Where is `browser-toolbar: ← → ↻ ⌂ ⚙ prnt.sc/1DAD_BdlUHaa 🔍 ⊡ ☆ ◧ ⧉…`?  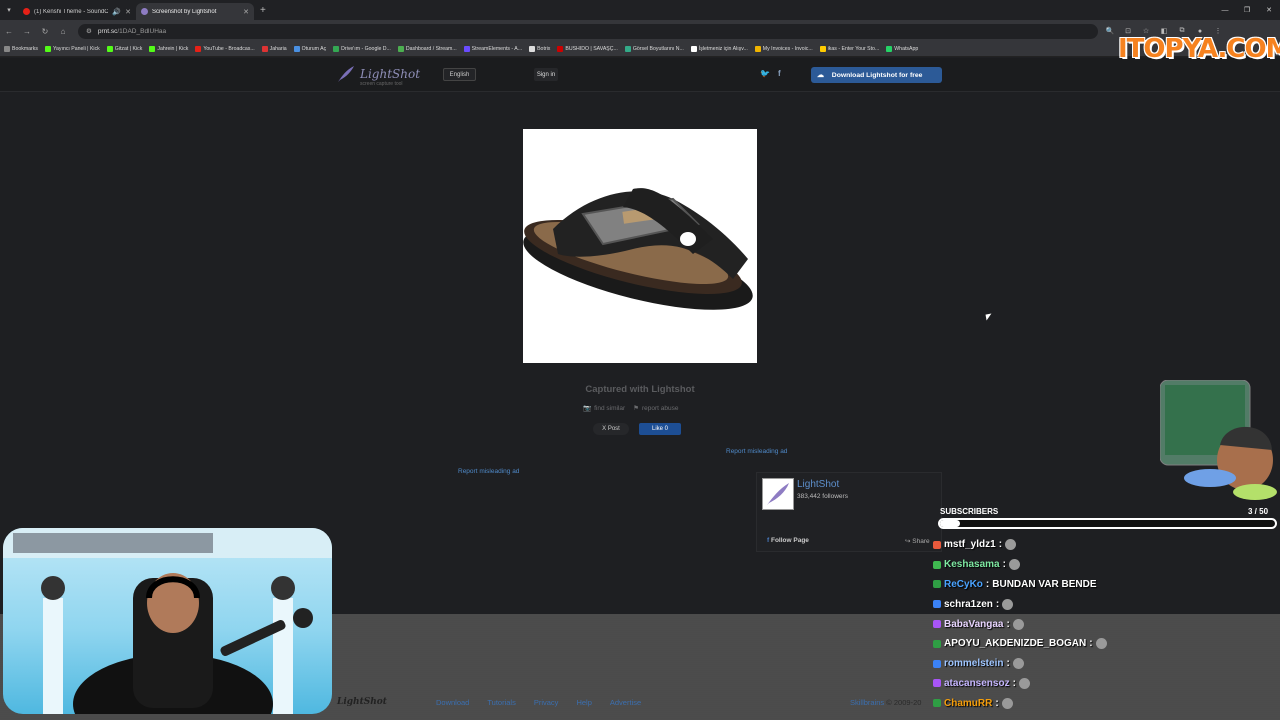 browser-toolbar: ← → ↻ ⌂ ⚙ prnt.sc/1DAD_BdlUHaa 🔍 ⊡ ☆ ◧ ⧉… is located at coordinates (640, 31).